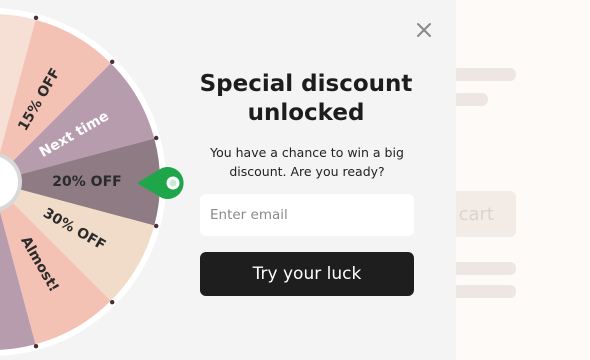 This screenshot has width=590, height=360. What do you see at coordinates (86, 182) in the screenshot?
I see `wheel-slice-label: 20% OFF` at bounding box center [86, 182].